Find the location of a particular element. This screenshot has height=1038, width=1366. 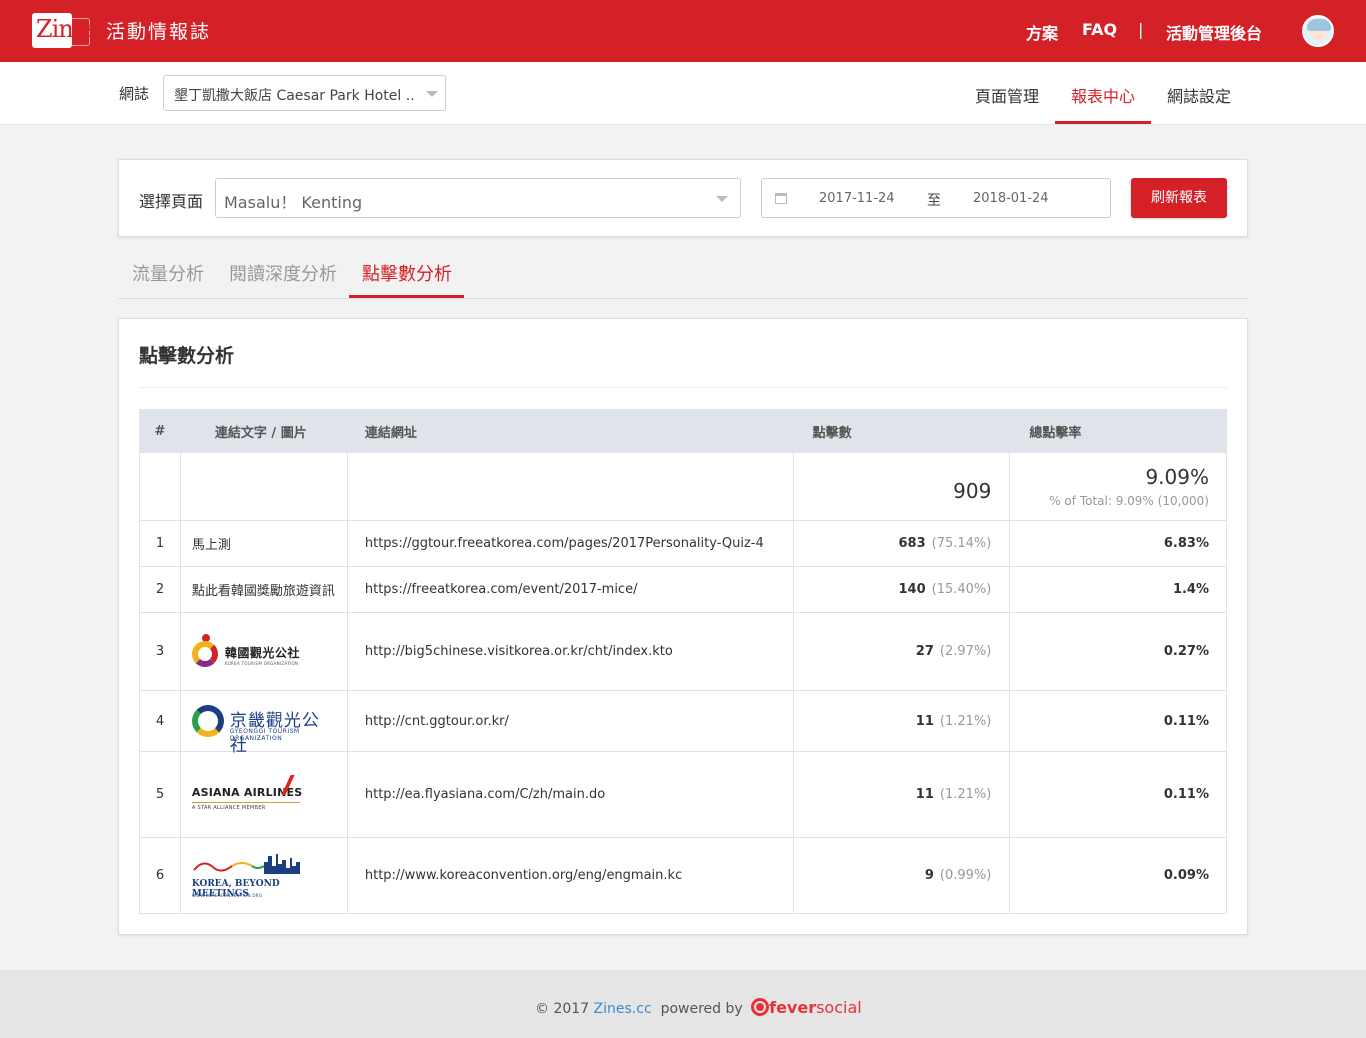

row-index: 1 is located at coordinates (160, 543).